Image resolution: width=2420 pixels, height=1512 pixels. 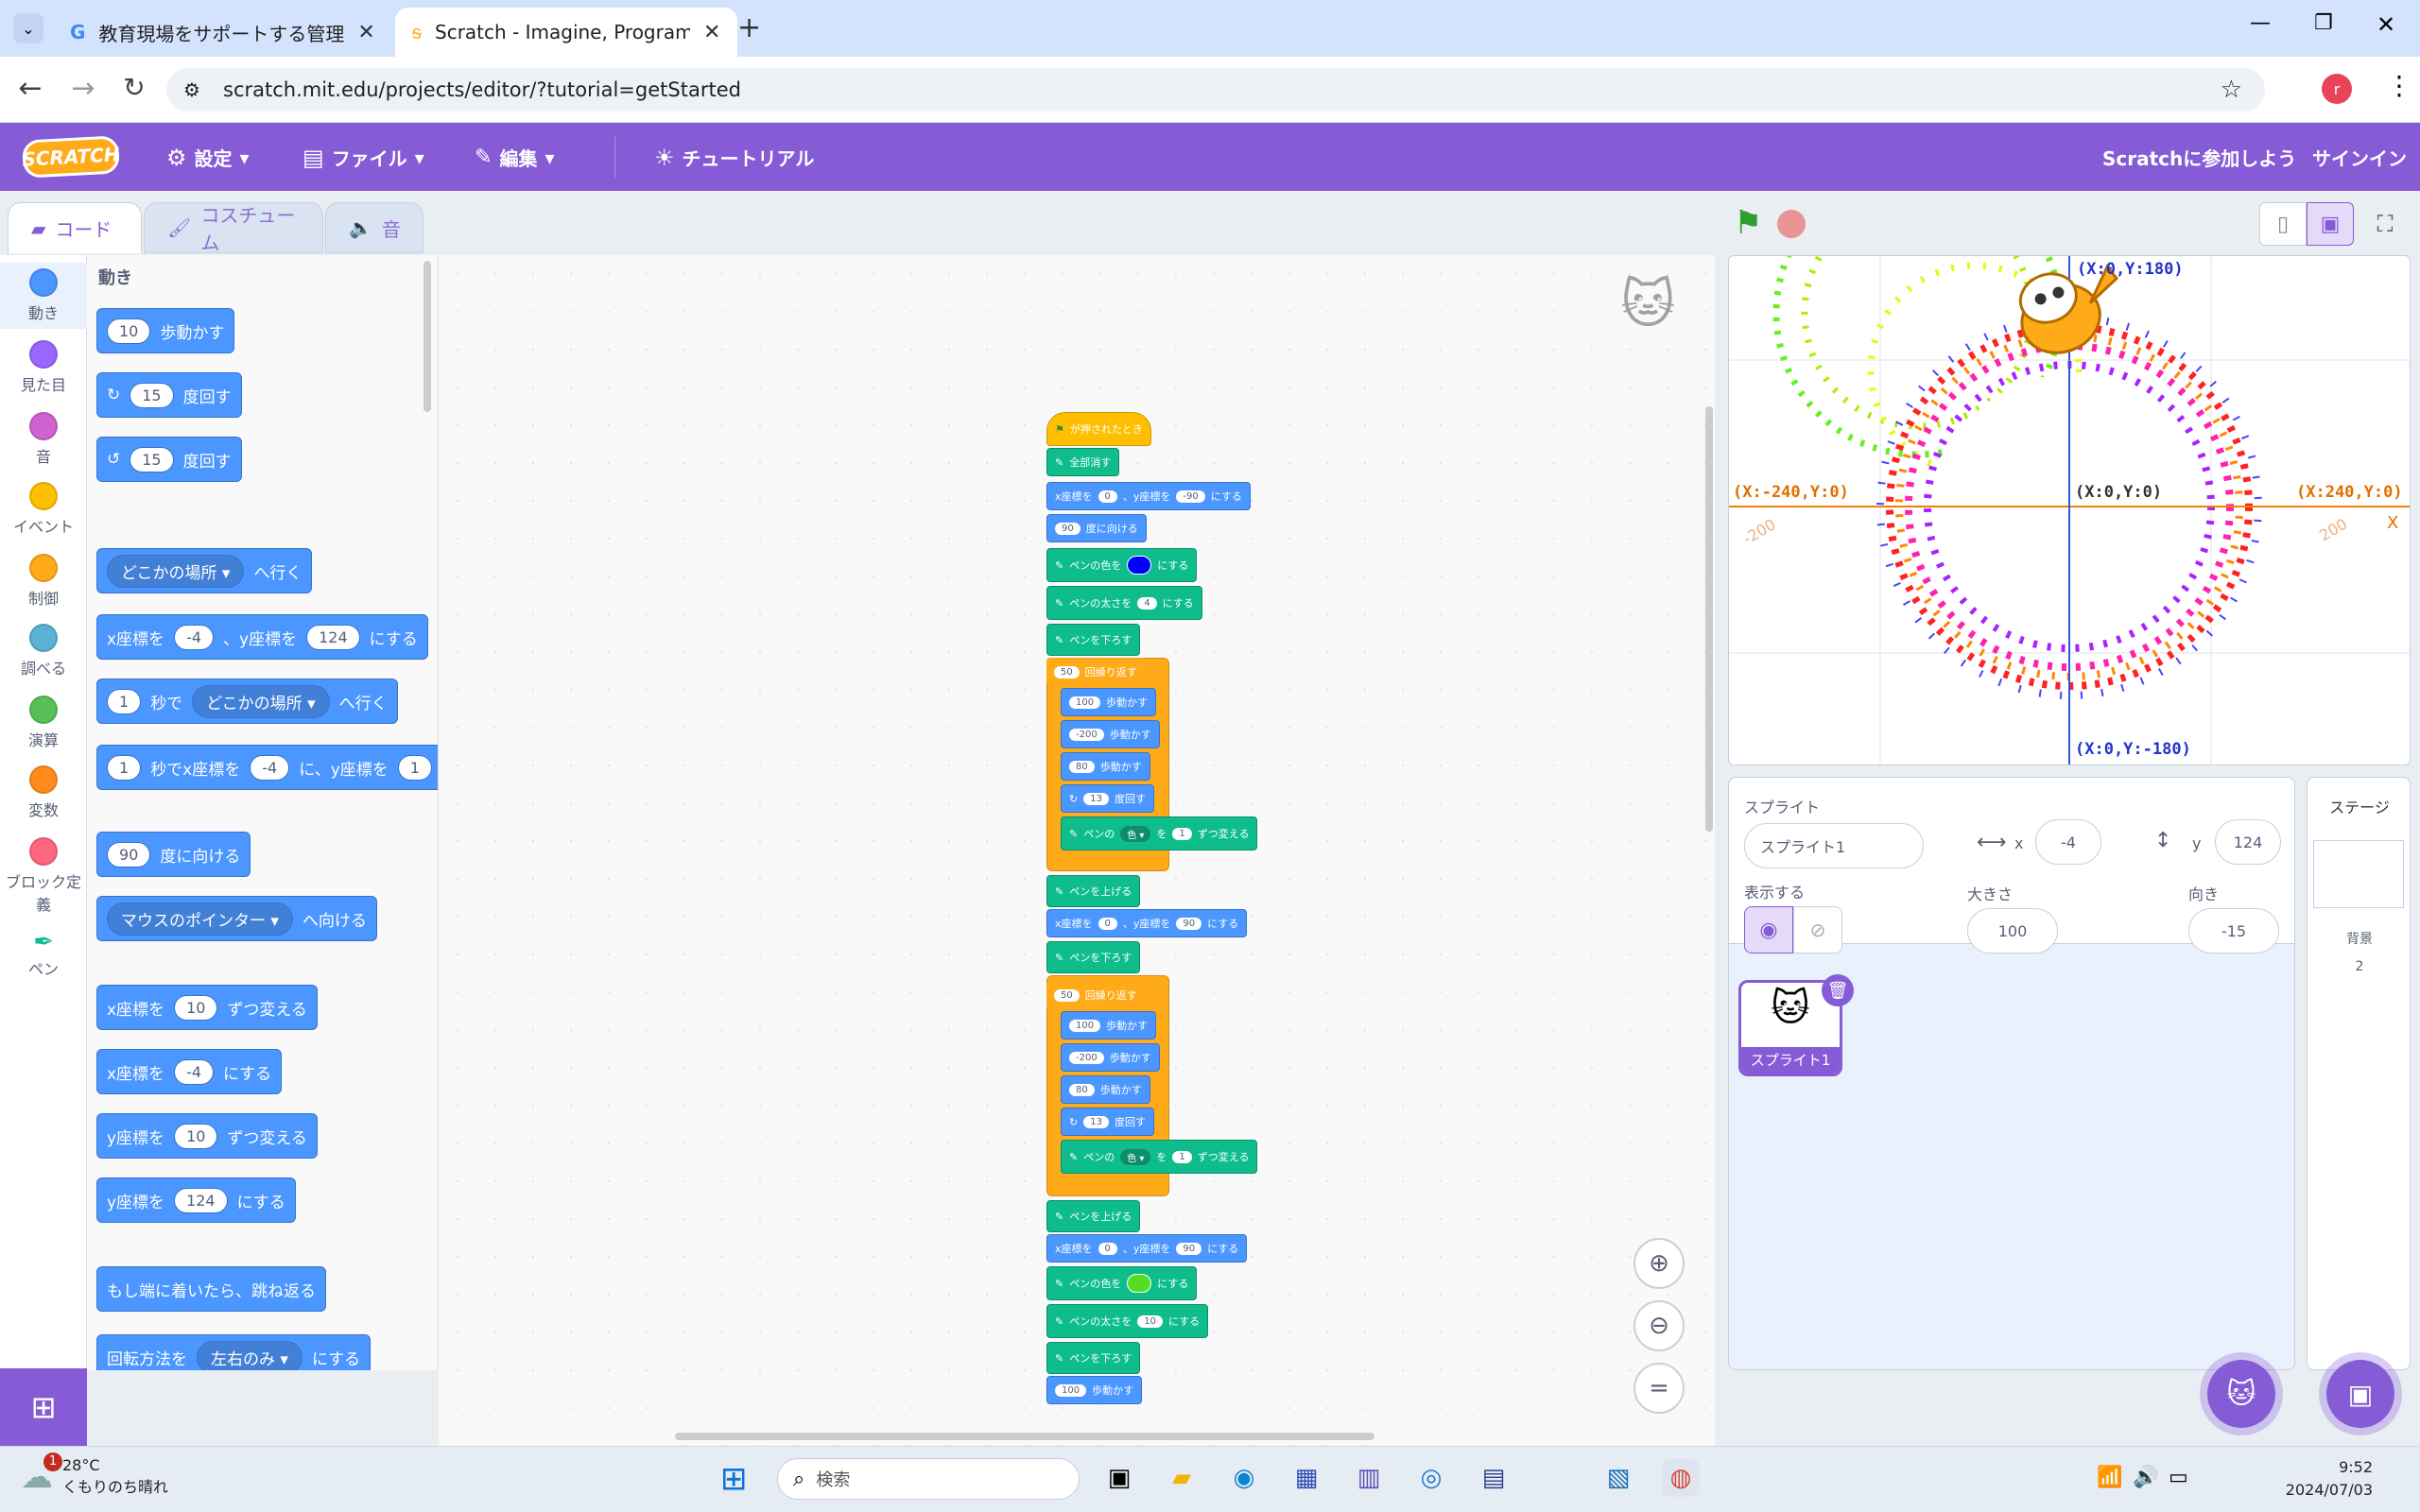 What do you see at coordinates (43, 1407) in the screenshot?
I see `add-extension-button: ⊞` at bounding box center [43, 1407].